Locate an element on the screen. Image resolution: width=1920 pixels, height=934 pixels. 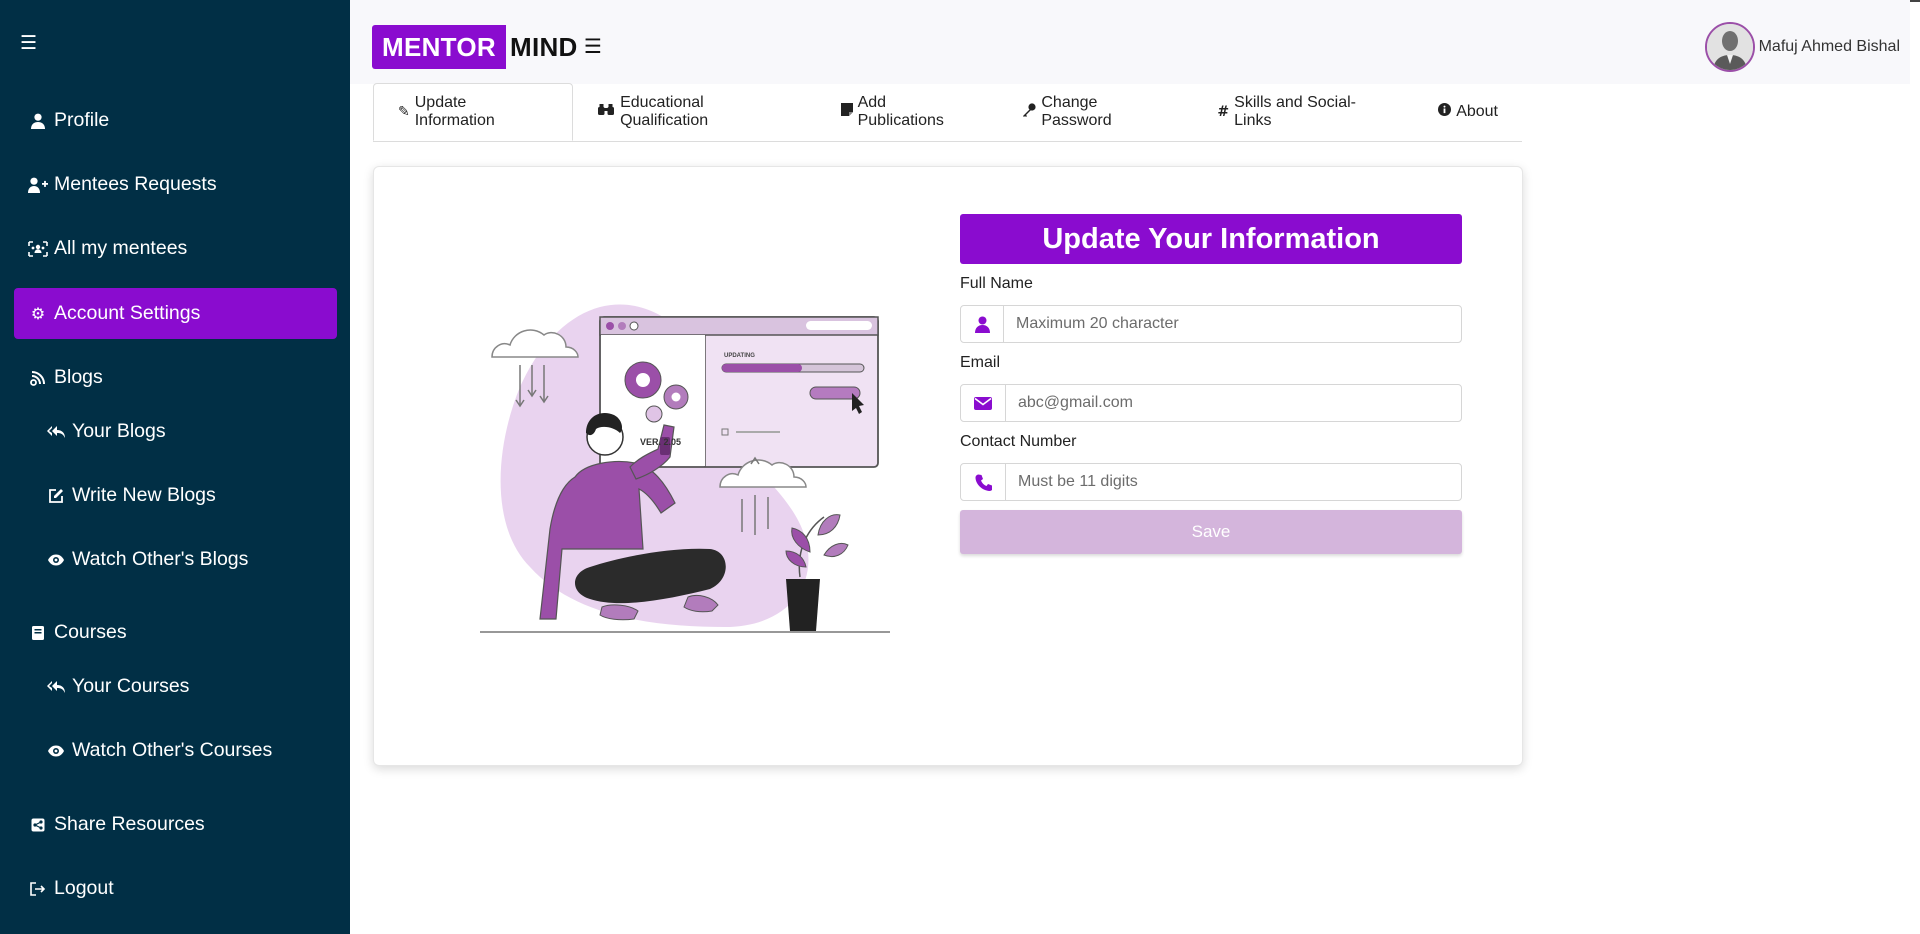
form-title: Update Your Information is located at coordinates (1211, 239).